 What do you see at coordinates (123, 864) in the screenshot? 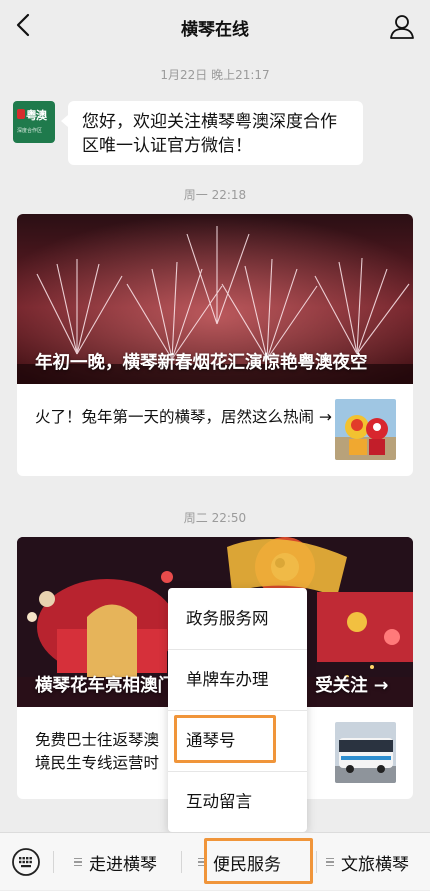
I see `tab-label: 走进横琴` at bounding box center [123, 864].